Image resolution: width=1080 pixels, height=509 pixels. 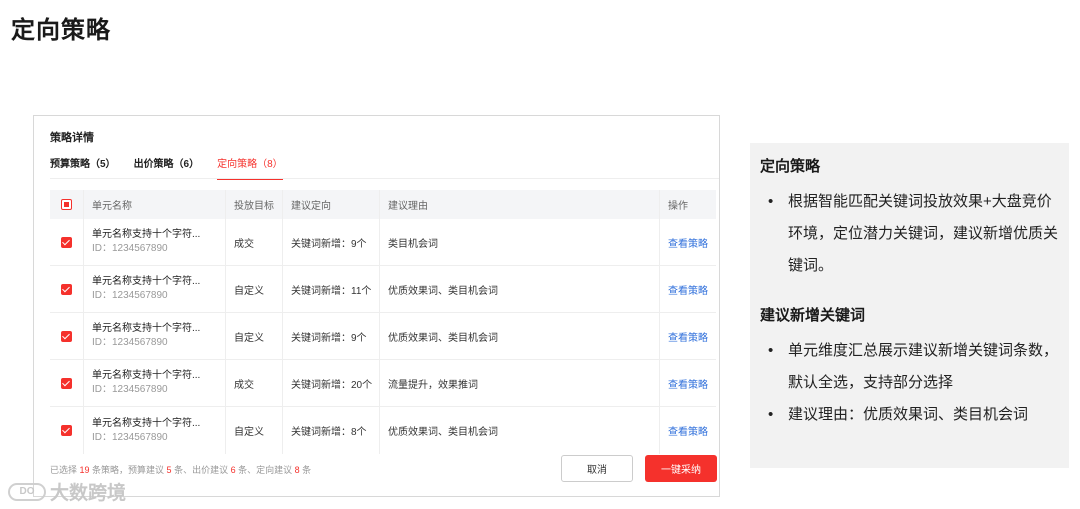 I want to click on tab-targeting-strategy: 定向策略（8）, so click(x=250, y=167).